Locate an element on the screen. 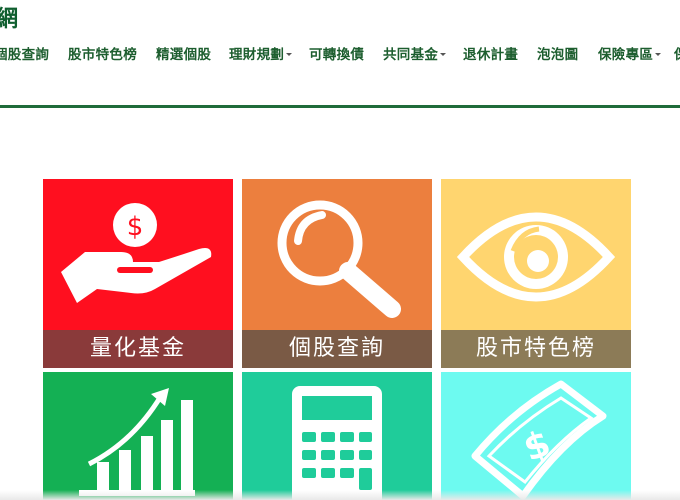 The width and height of the screenshot is (680, 500). nav-item-bubble-chart: 泡泡圖 is located at coordinates (557, 55).